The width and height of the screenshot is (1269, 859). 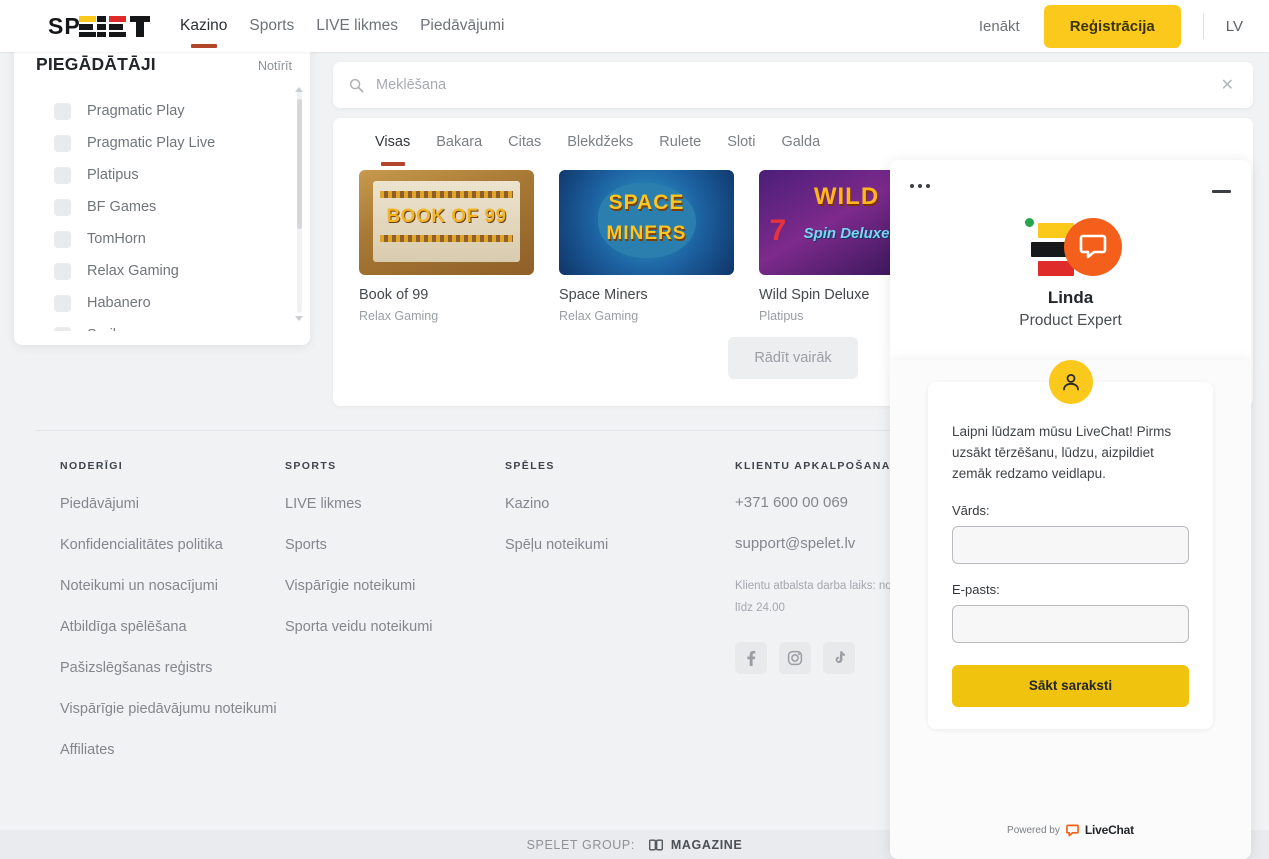 I want to click on svg-text: SP, so click(x=64, y=26).